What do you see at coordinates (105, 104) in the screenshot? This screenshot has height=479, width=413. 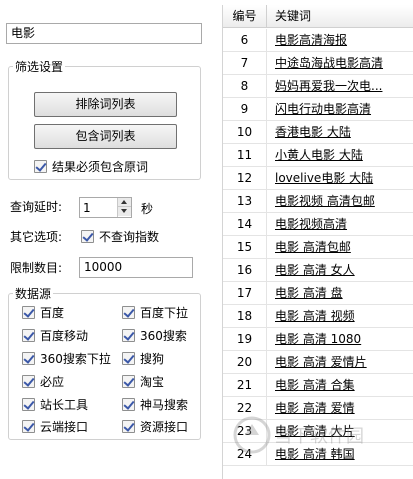 I see `exclude-words-button: 排除词列表` at bounding box center [105, 104].